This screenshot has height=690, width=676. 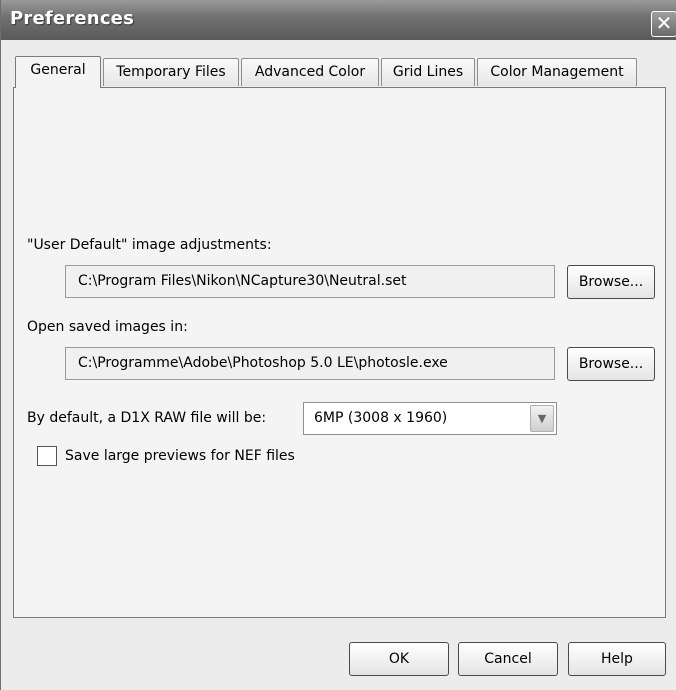 I want to click on user-default-label: "User Default" image adjustments:, so click(x=149, y=245).